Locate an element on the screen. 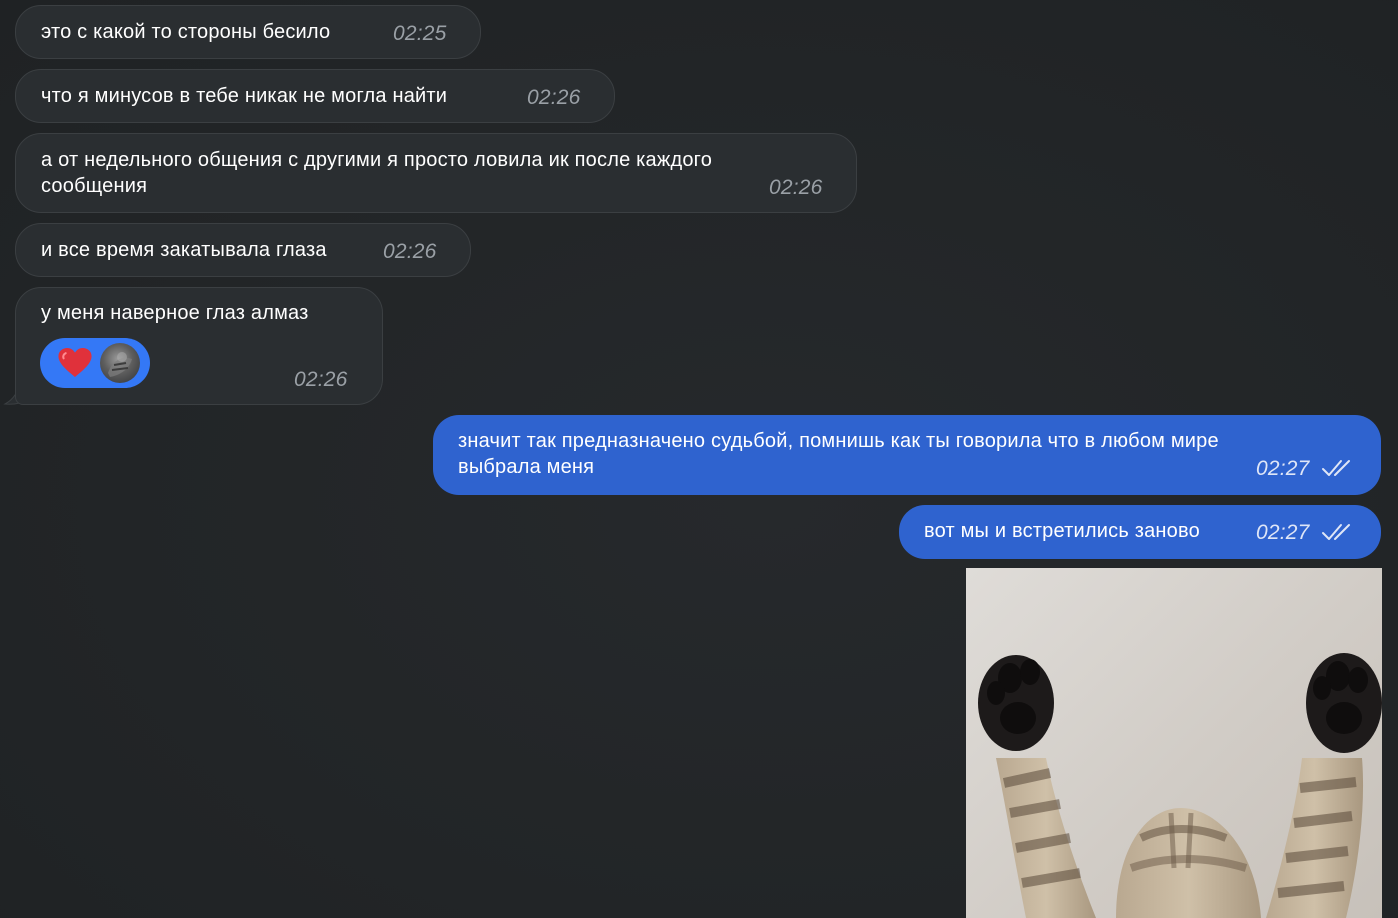  incoming-message: и все время закатывала глаза 02:26 is located at coordinates (243, 250).